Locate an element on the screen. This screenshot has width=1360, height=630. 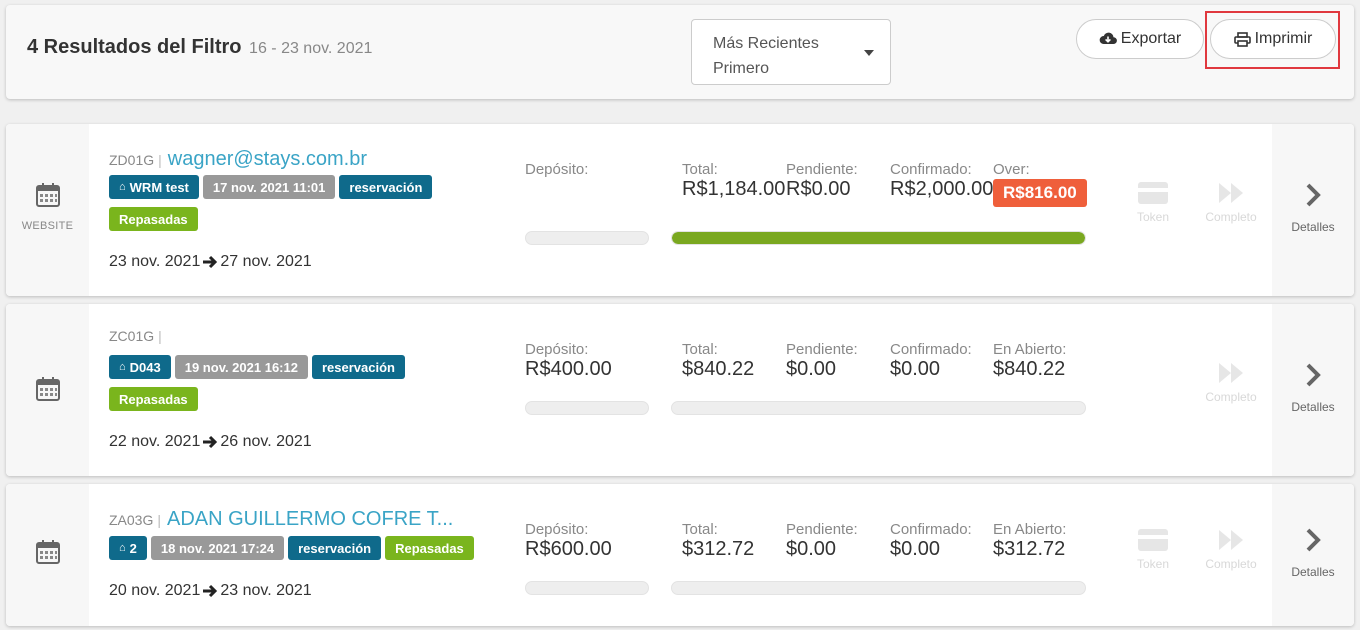
export-button: Exportar is located at coordinates (1140, 39).